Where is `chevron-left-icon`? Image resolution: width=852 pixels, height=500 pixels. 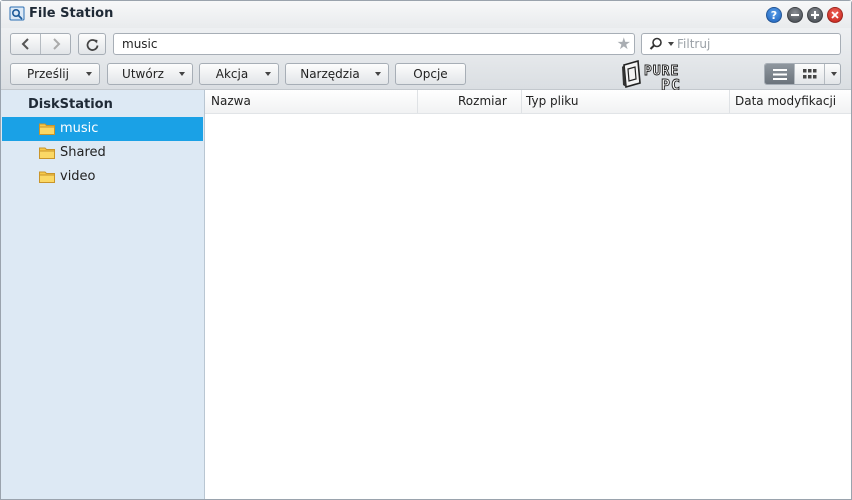 chevron-left-icon is located at coordinates (25, 44).